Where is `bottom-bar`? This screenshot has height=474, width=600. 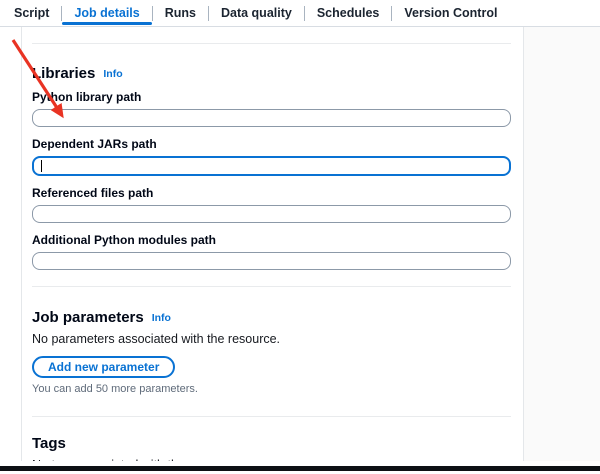 bottom-bar is located at coordinates (300, 468).